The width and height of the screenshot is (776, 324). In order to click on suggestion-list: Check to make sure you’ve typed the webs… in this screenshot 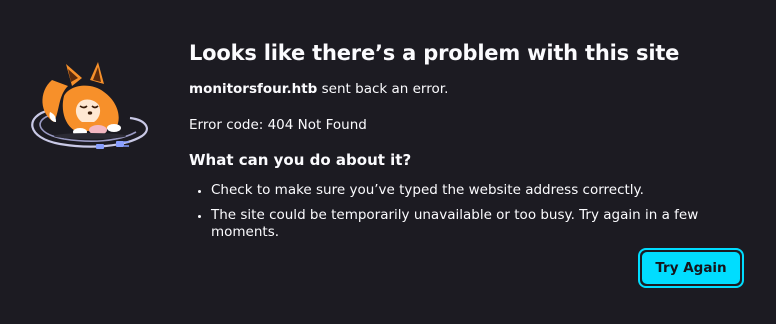, I will do `click(469, 211)`.